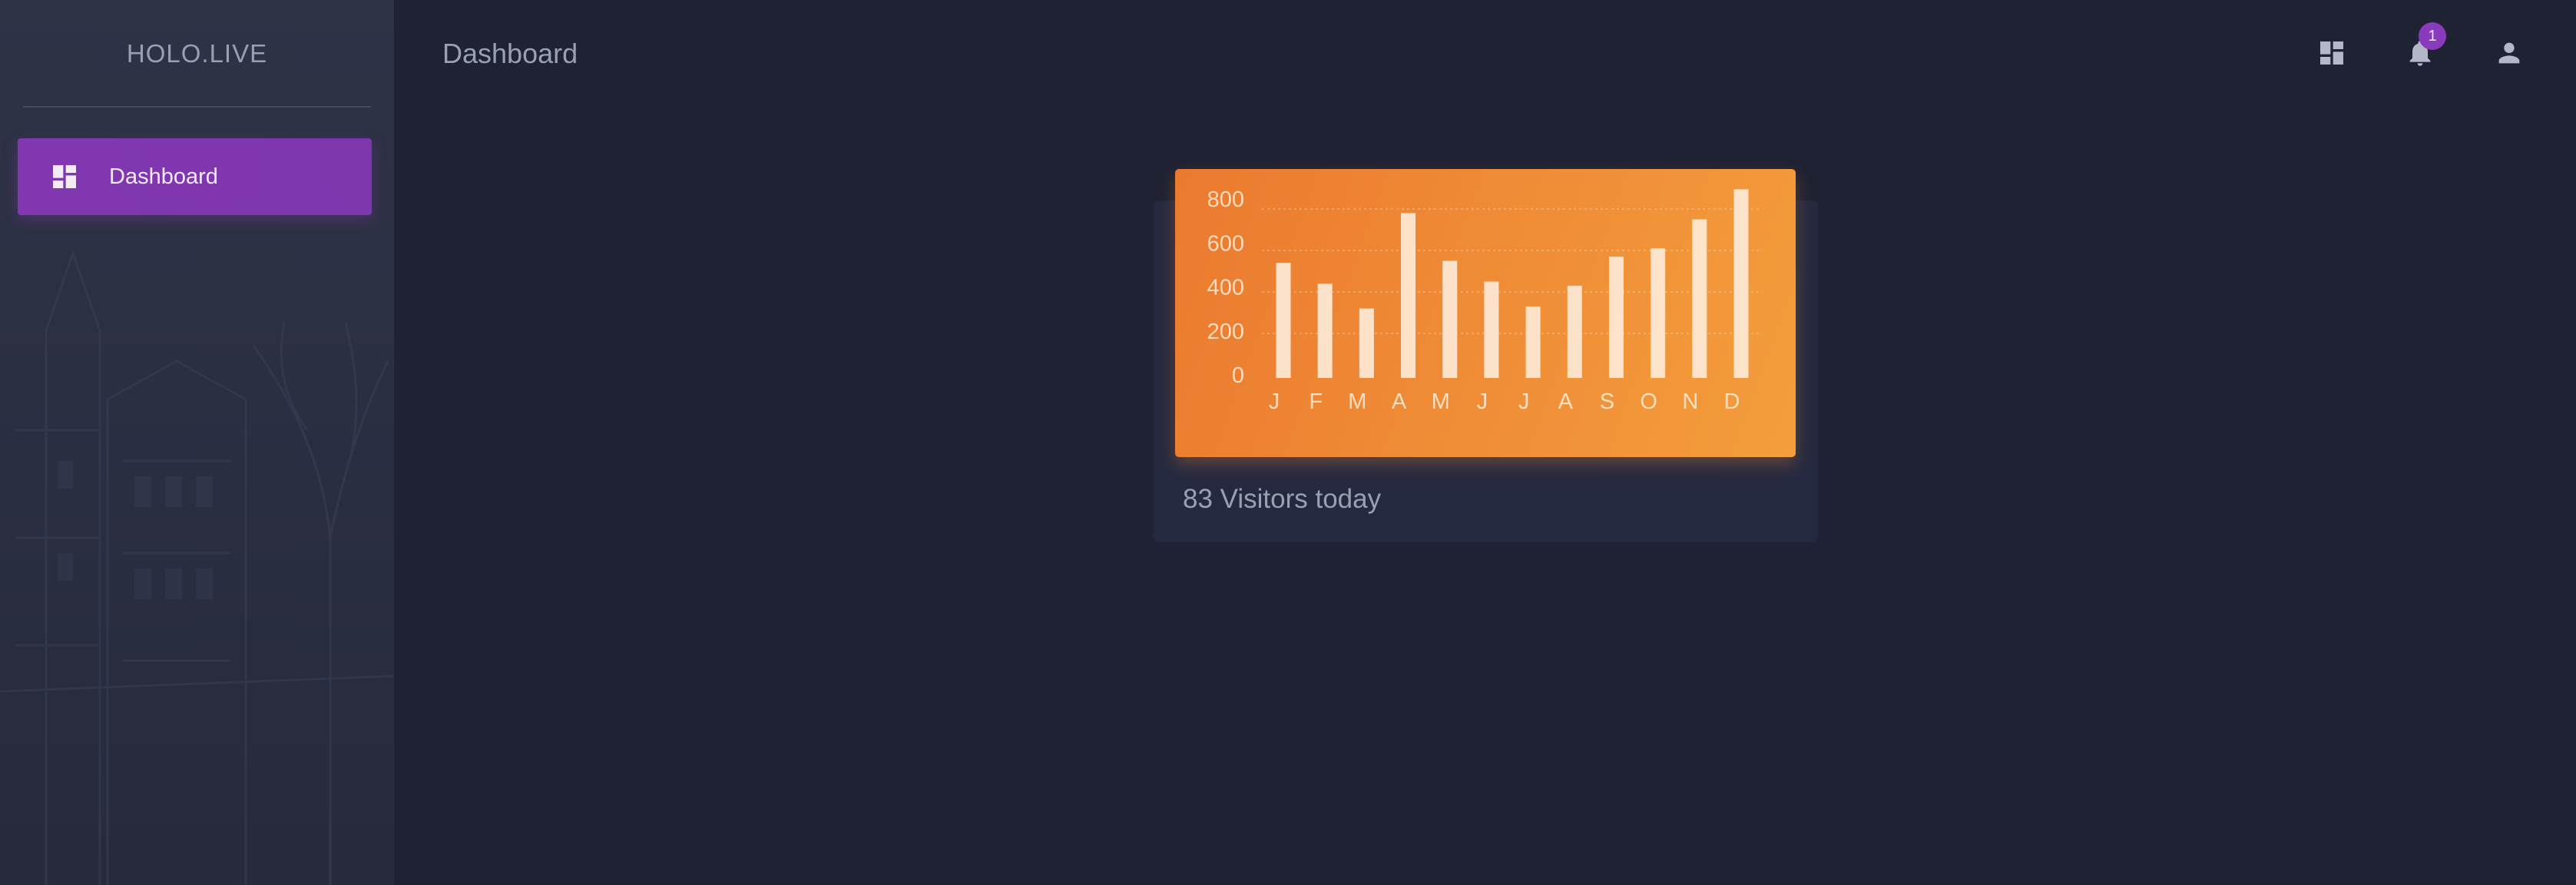  Describe the element at coordinates (1732, 401) in the screenshot. I see `x-tick-label: D` at that location.